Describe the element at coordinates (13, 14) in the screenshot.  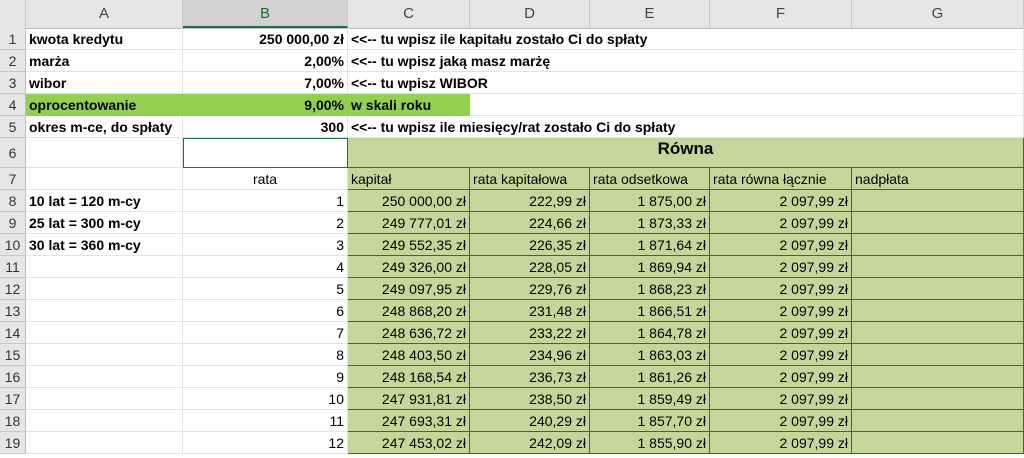
I see `select-all-corner` at that location.